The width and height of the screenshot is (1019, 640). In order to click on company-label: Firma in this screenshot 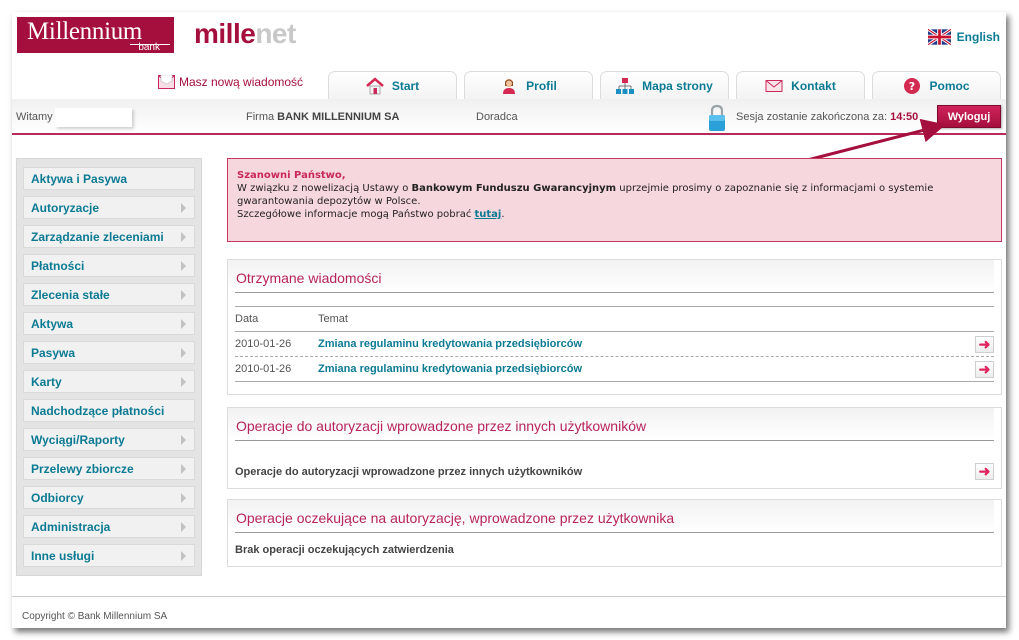, I will do `click(260, 117)`.